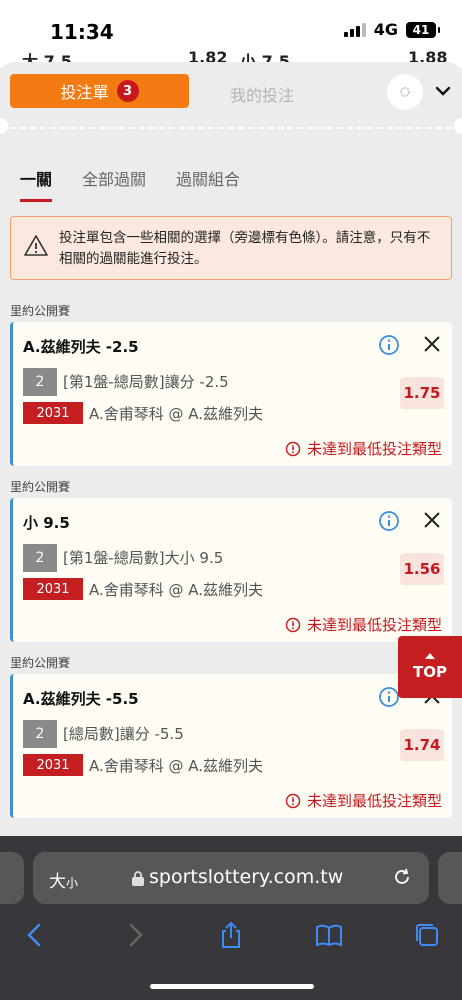 Image resolution: width=462 pixels, height=1000 pixels. I want to click on chevron-down-icon, so click(443, 91).